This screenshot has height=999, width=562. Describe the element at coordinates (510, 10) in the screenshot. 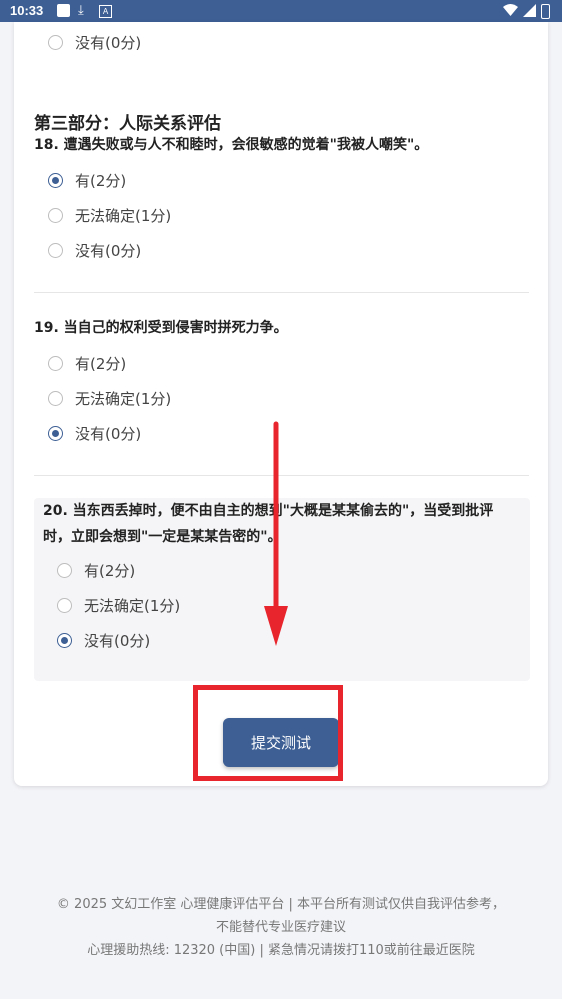

I see `wifi-icon` at that location.